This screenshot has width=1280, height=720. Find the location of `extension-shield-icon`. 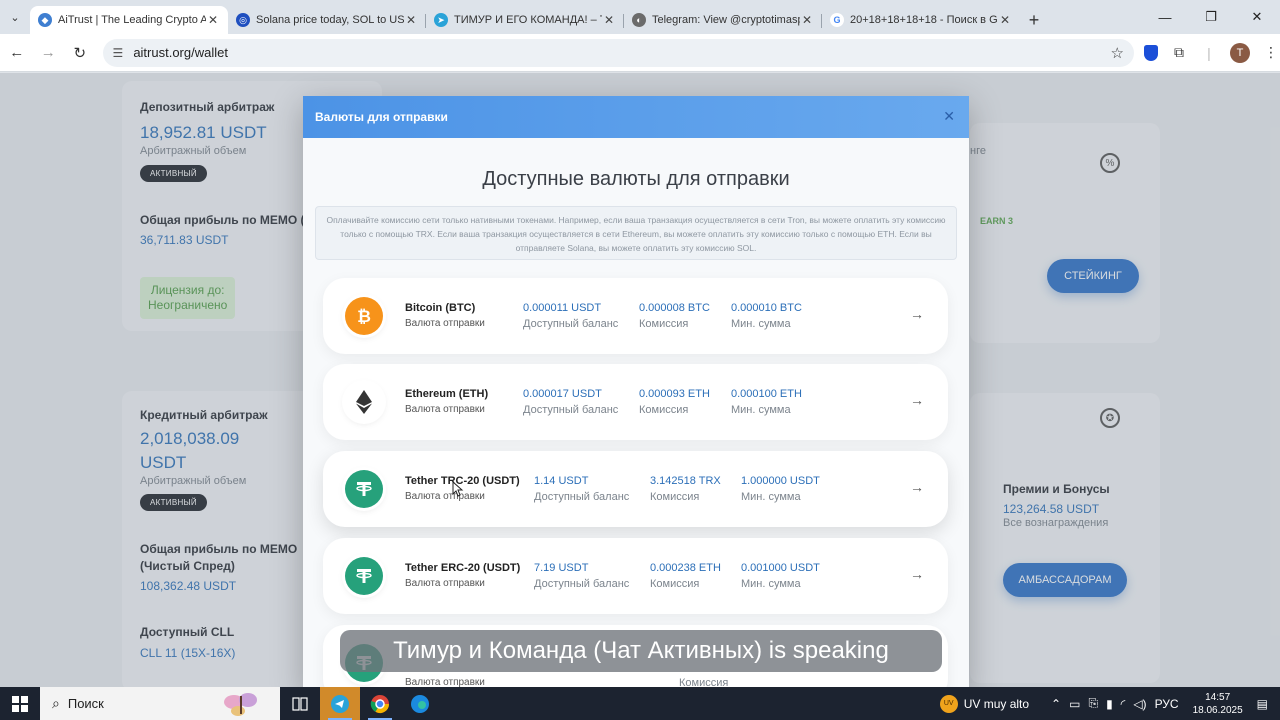

extension-shield-icon is located at coordinates (1151, 52).